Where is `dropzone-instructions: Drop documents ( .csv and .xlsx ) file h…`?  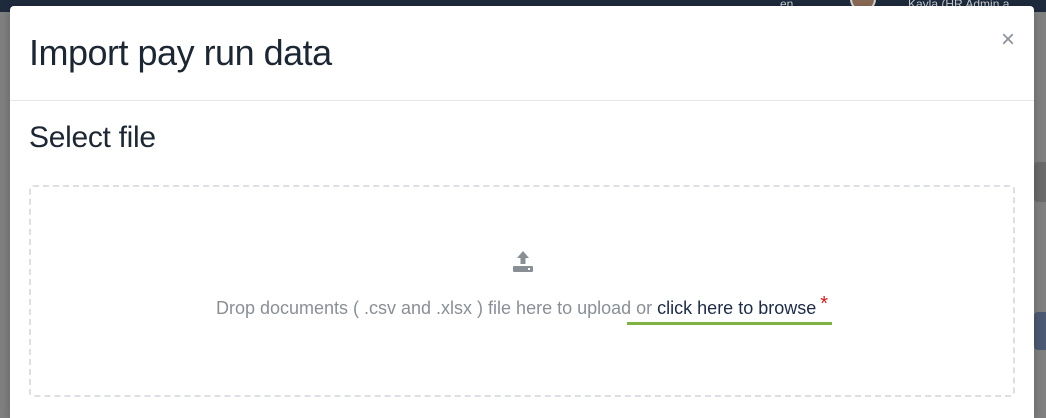 dropzone-instructions: Drop documents ( .csv and .xlsx ) file h… is located at coordinates (522, 306).